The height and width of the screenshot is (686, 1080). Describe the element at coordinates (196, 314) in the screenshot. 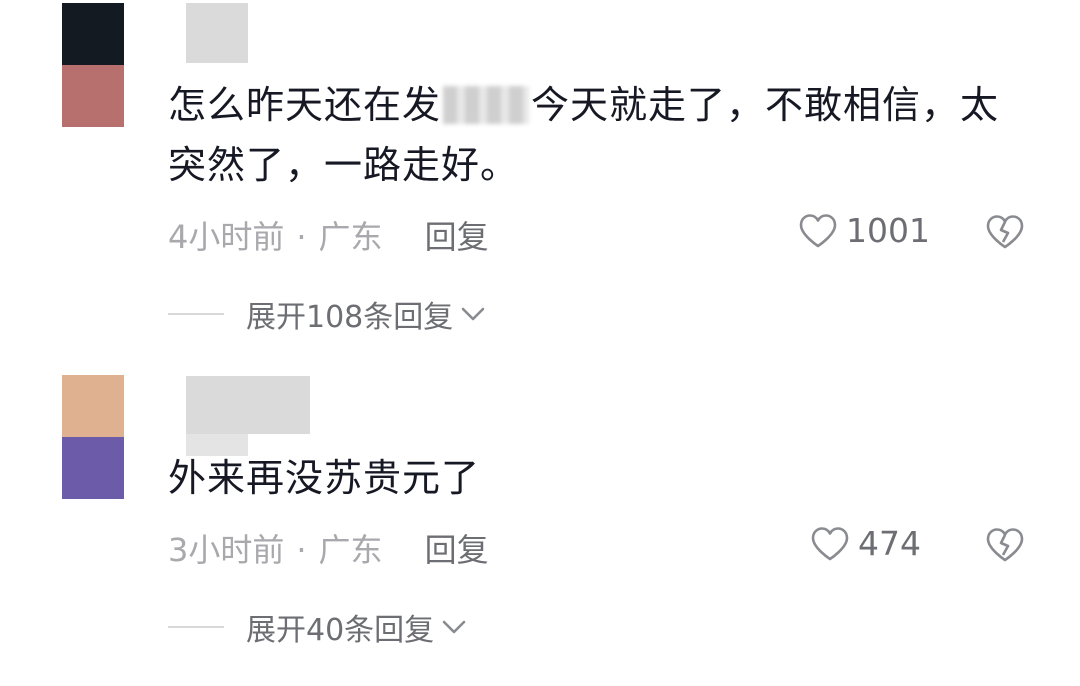

I see `divider-line` at that location.